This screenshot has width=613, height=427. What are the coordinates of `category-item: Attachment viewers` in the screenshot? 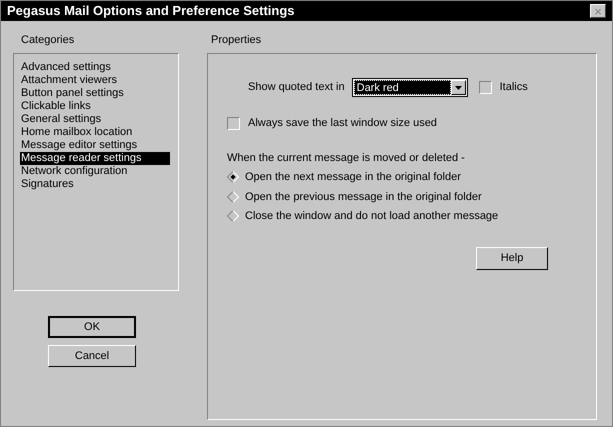 It's located at (95, 80).